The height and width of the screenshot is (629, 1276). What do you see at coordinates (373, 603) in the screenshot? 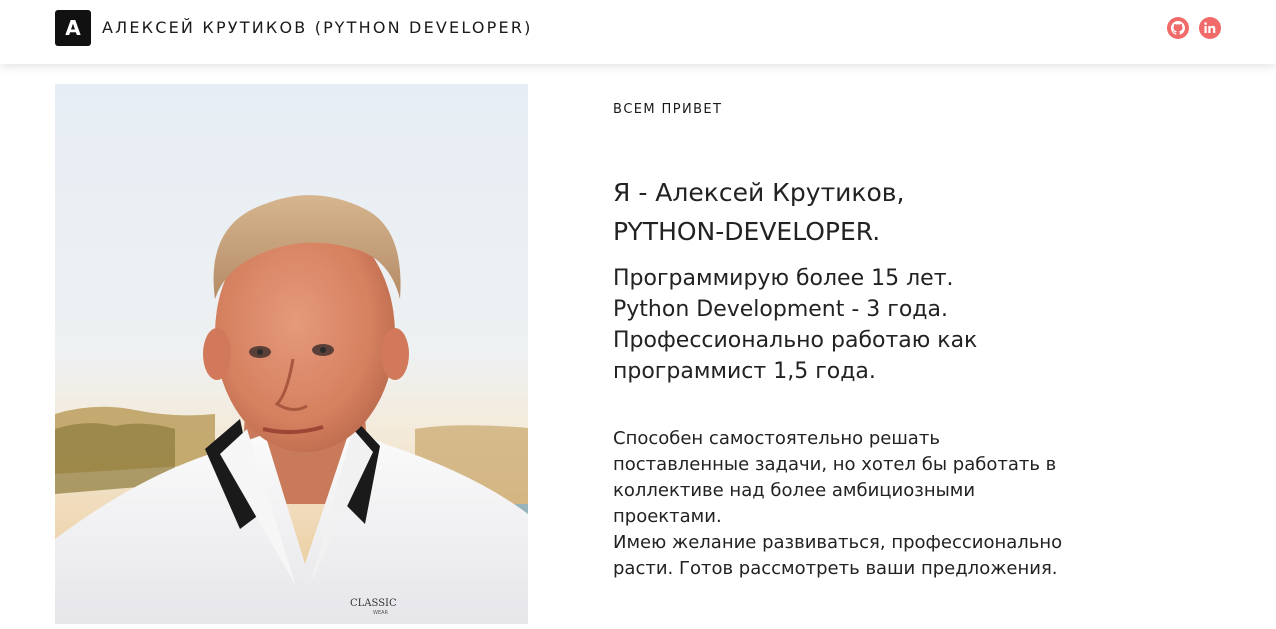
I see `shirt-print: CLASSIC` at bounding box center [373, 603].